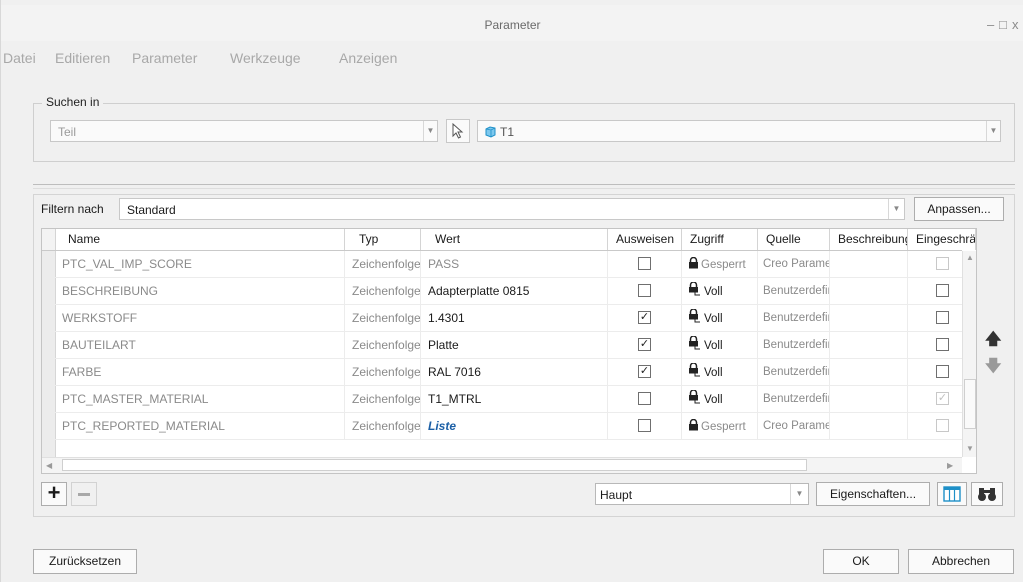  Describe the element at coordinates (993, 341) in the screenshot. I see `move-up-icon: 🡅` at that location.